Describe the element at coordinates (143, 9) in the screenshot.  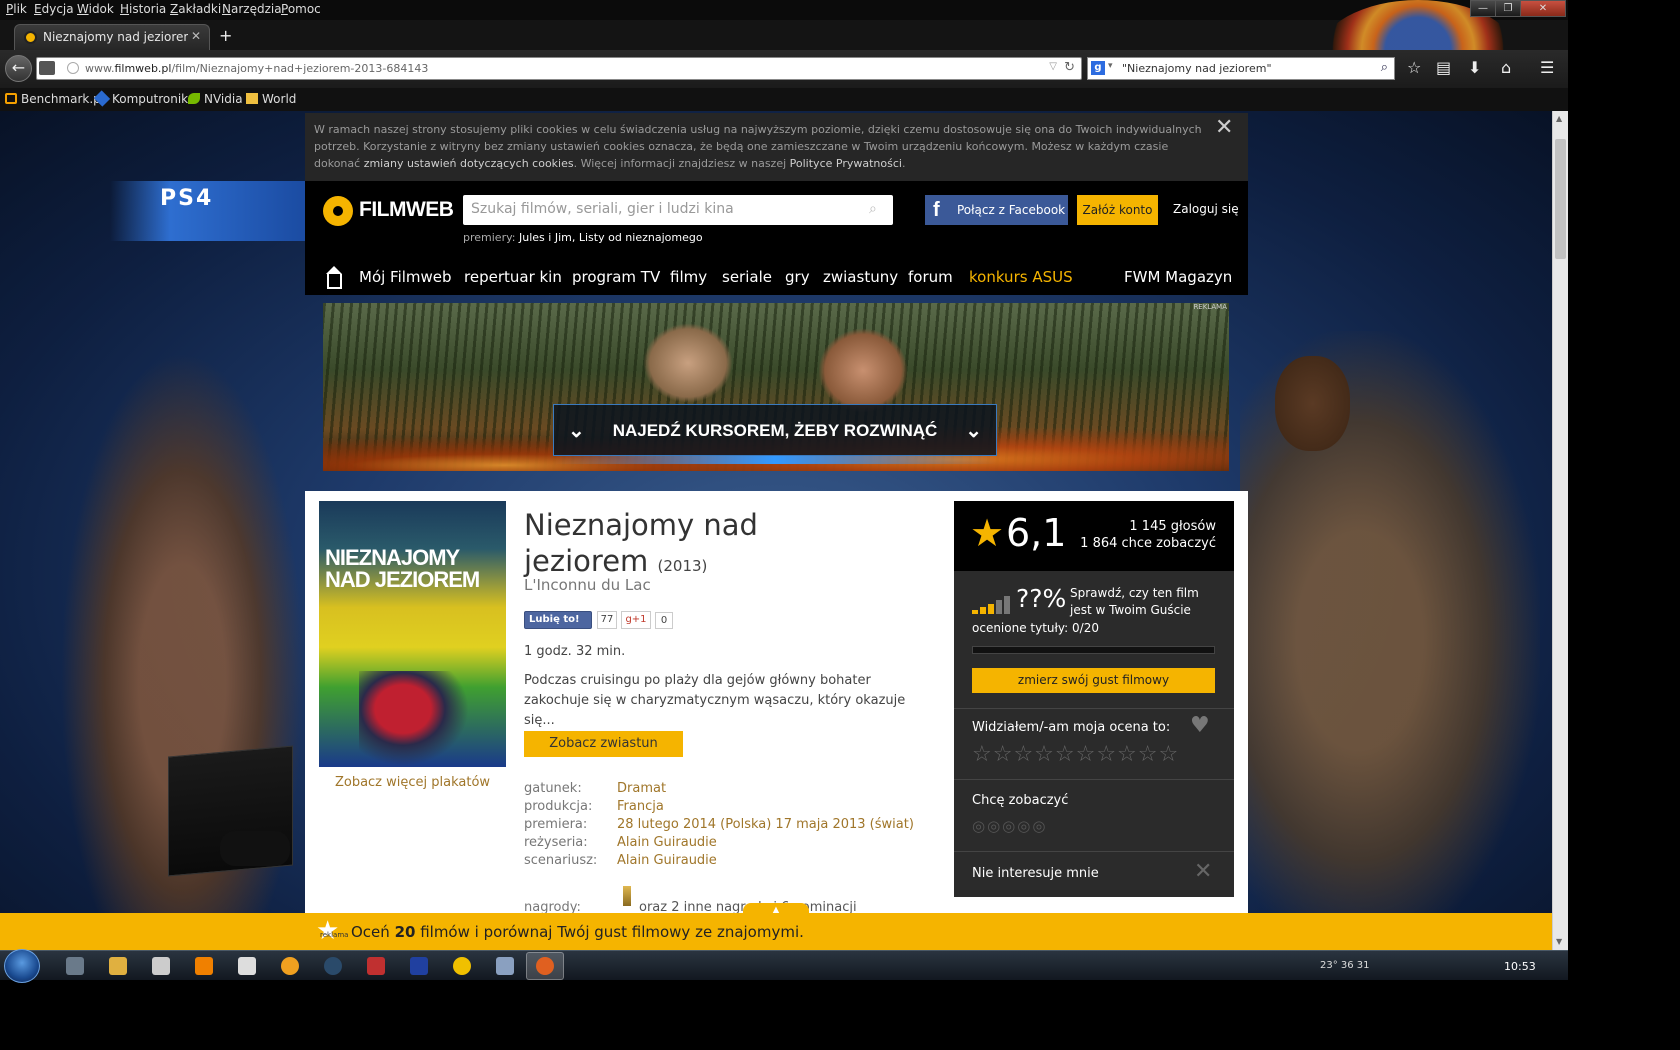
I see `menu-historia: Historia` at that location.